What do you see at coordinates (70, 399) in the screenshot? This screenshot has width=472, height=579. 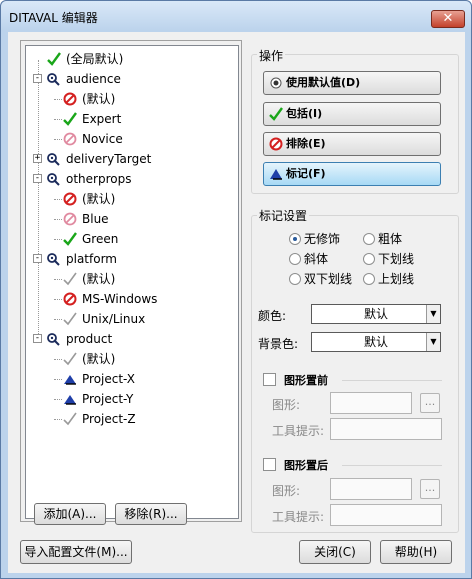 I see `flag-icon` at bounding box center [70, 399].